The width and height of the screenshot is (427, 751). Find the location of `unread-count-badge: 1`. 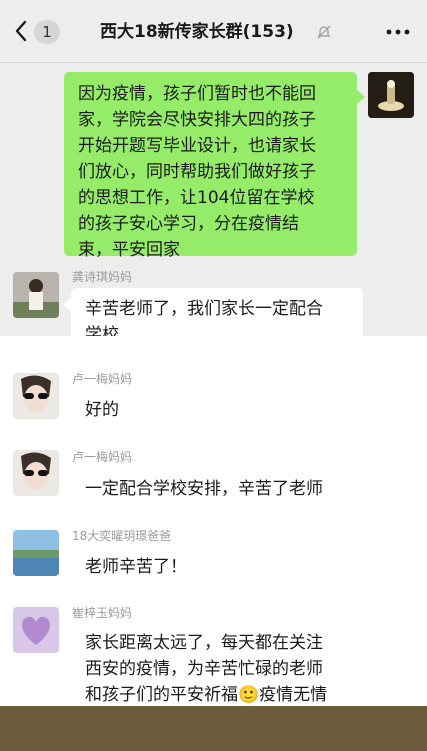

unread-count-badge: 1 is located at coordinates (47, 32).